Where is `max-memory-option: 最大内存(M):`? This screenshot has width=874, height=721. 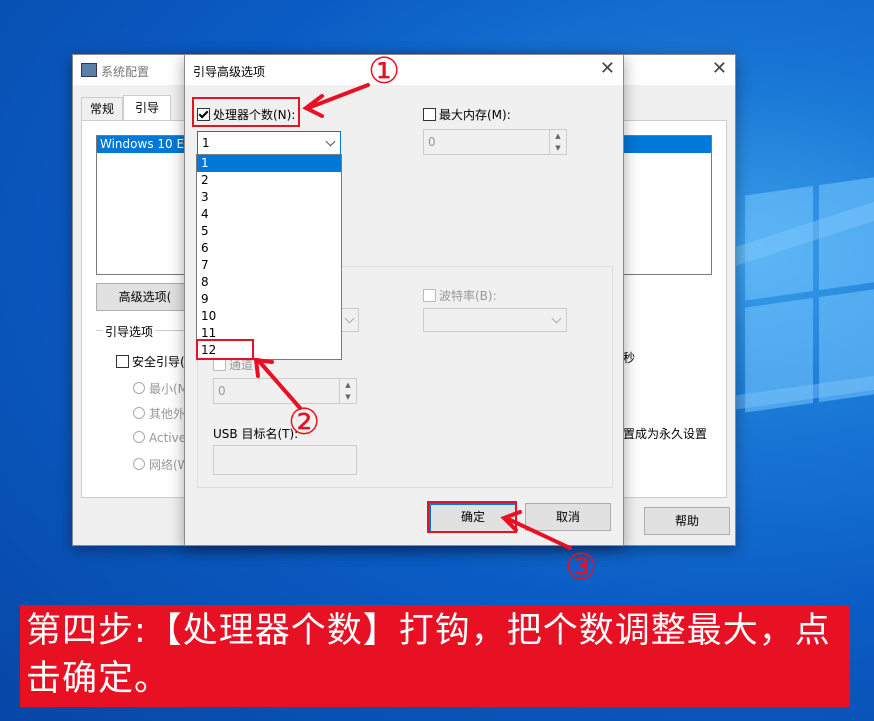 max-memory-option: 最大内存(M): is located at coordinates (467, 114).